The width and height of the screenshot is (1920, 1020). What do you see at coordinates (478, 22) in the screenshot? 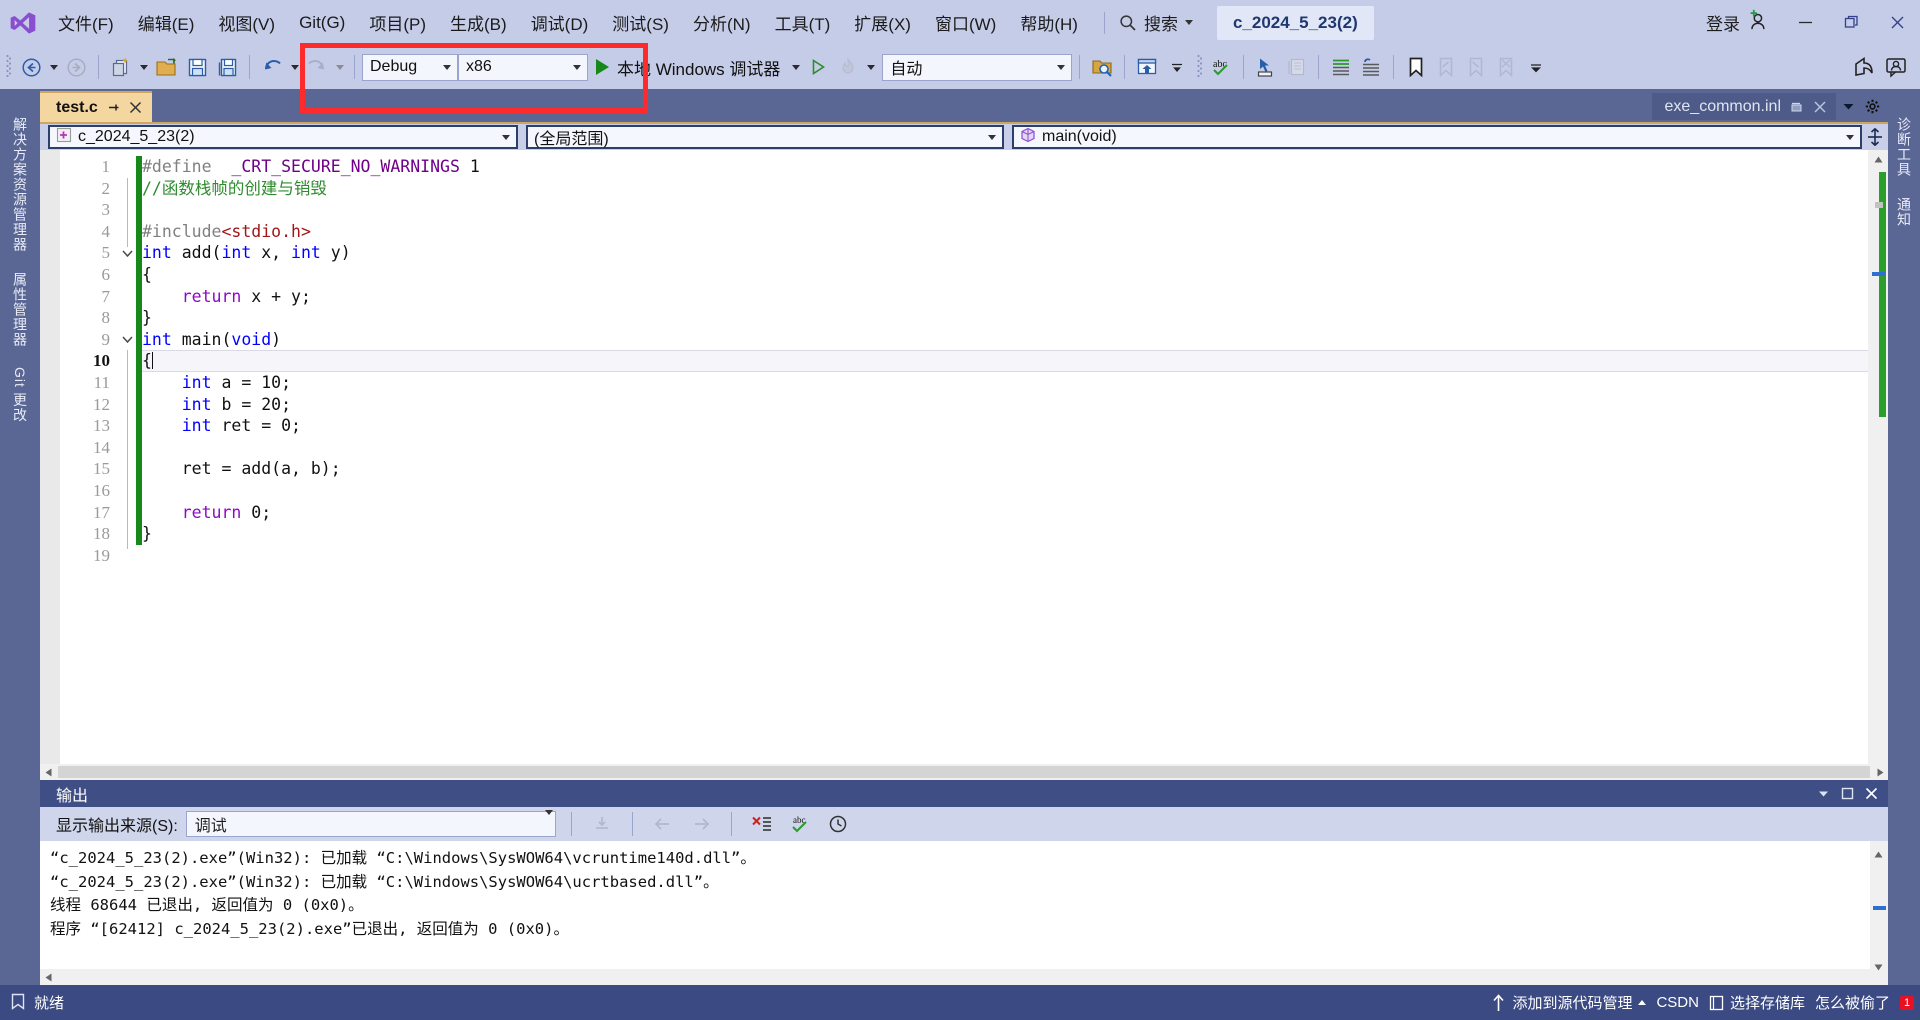
I see `menu-build: 生成(B)` at bounding box center [478, 22].